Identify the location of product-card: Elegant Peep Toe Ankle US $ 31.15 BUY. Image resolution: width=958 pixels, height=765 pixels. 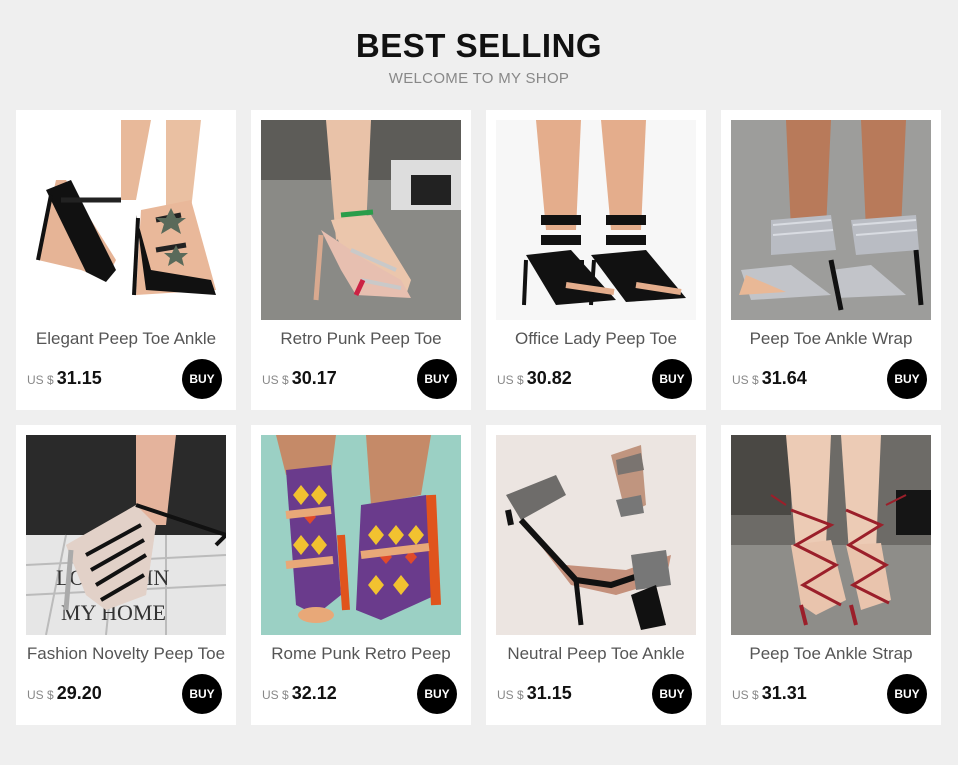
(126, 260).